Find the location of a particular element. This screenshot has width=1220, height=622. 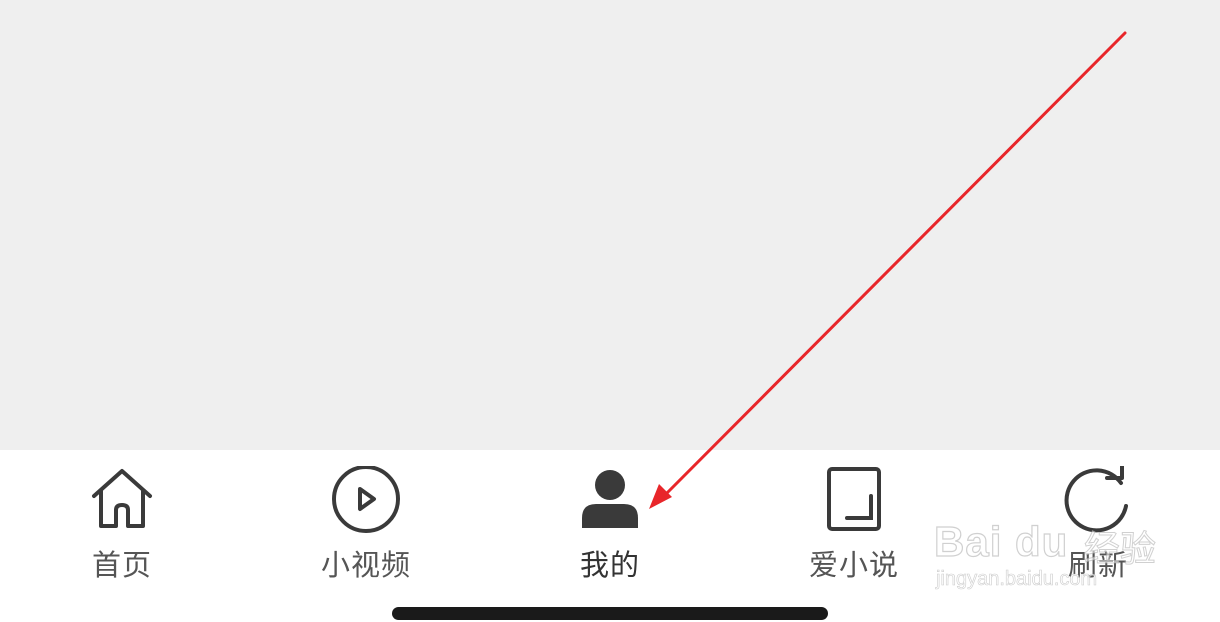

home-indicator is located at coordinates (610, 613).